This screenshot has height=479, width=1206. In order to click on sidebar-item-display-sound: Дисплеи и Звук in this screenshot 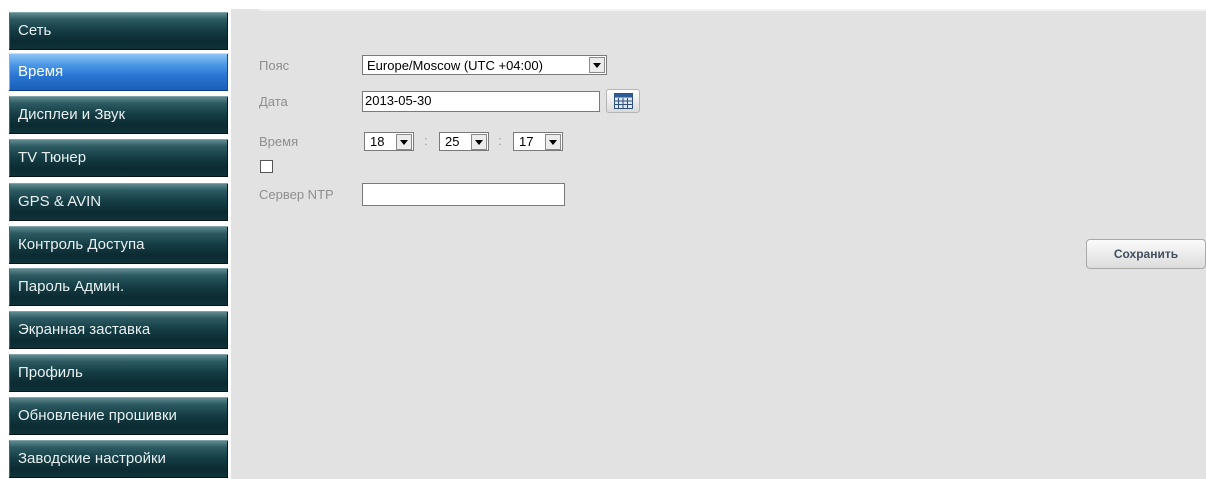, I will do `click(118, 115)`.